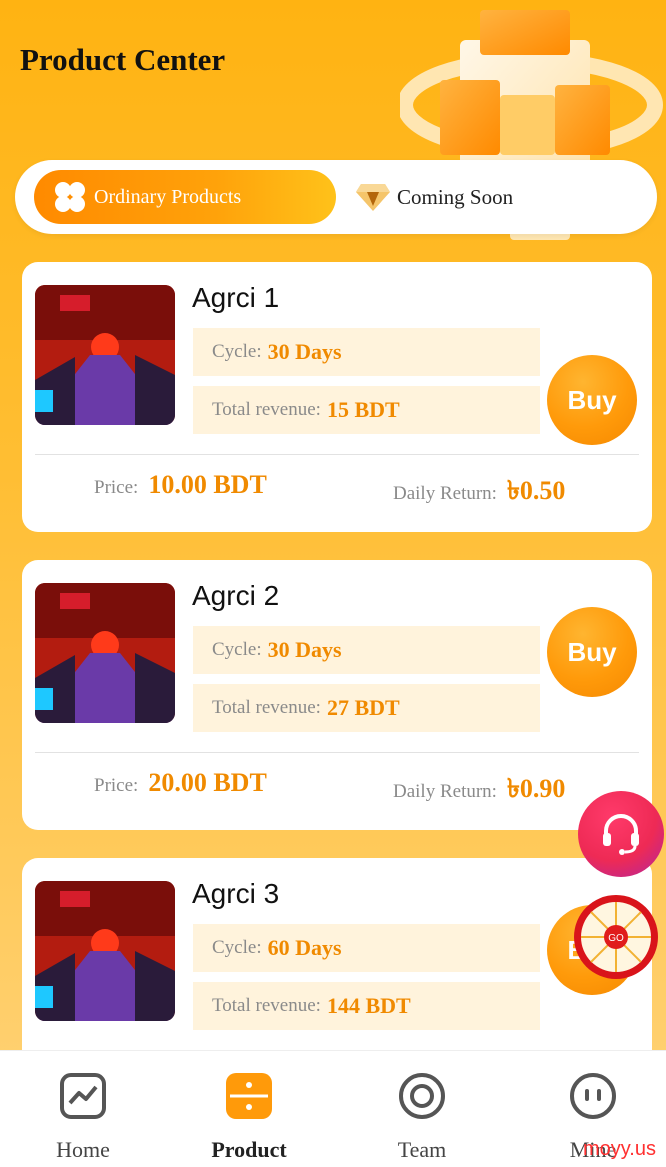 The height and width of the screenshot is (1167, 666). What do you see at coordinates (366, 948) in the screenshot?
I see `cycle-row: Cycle: 60 Days` at bounding box center [366, 948].